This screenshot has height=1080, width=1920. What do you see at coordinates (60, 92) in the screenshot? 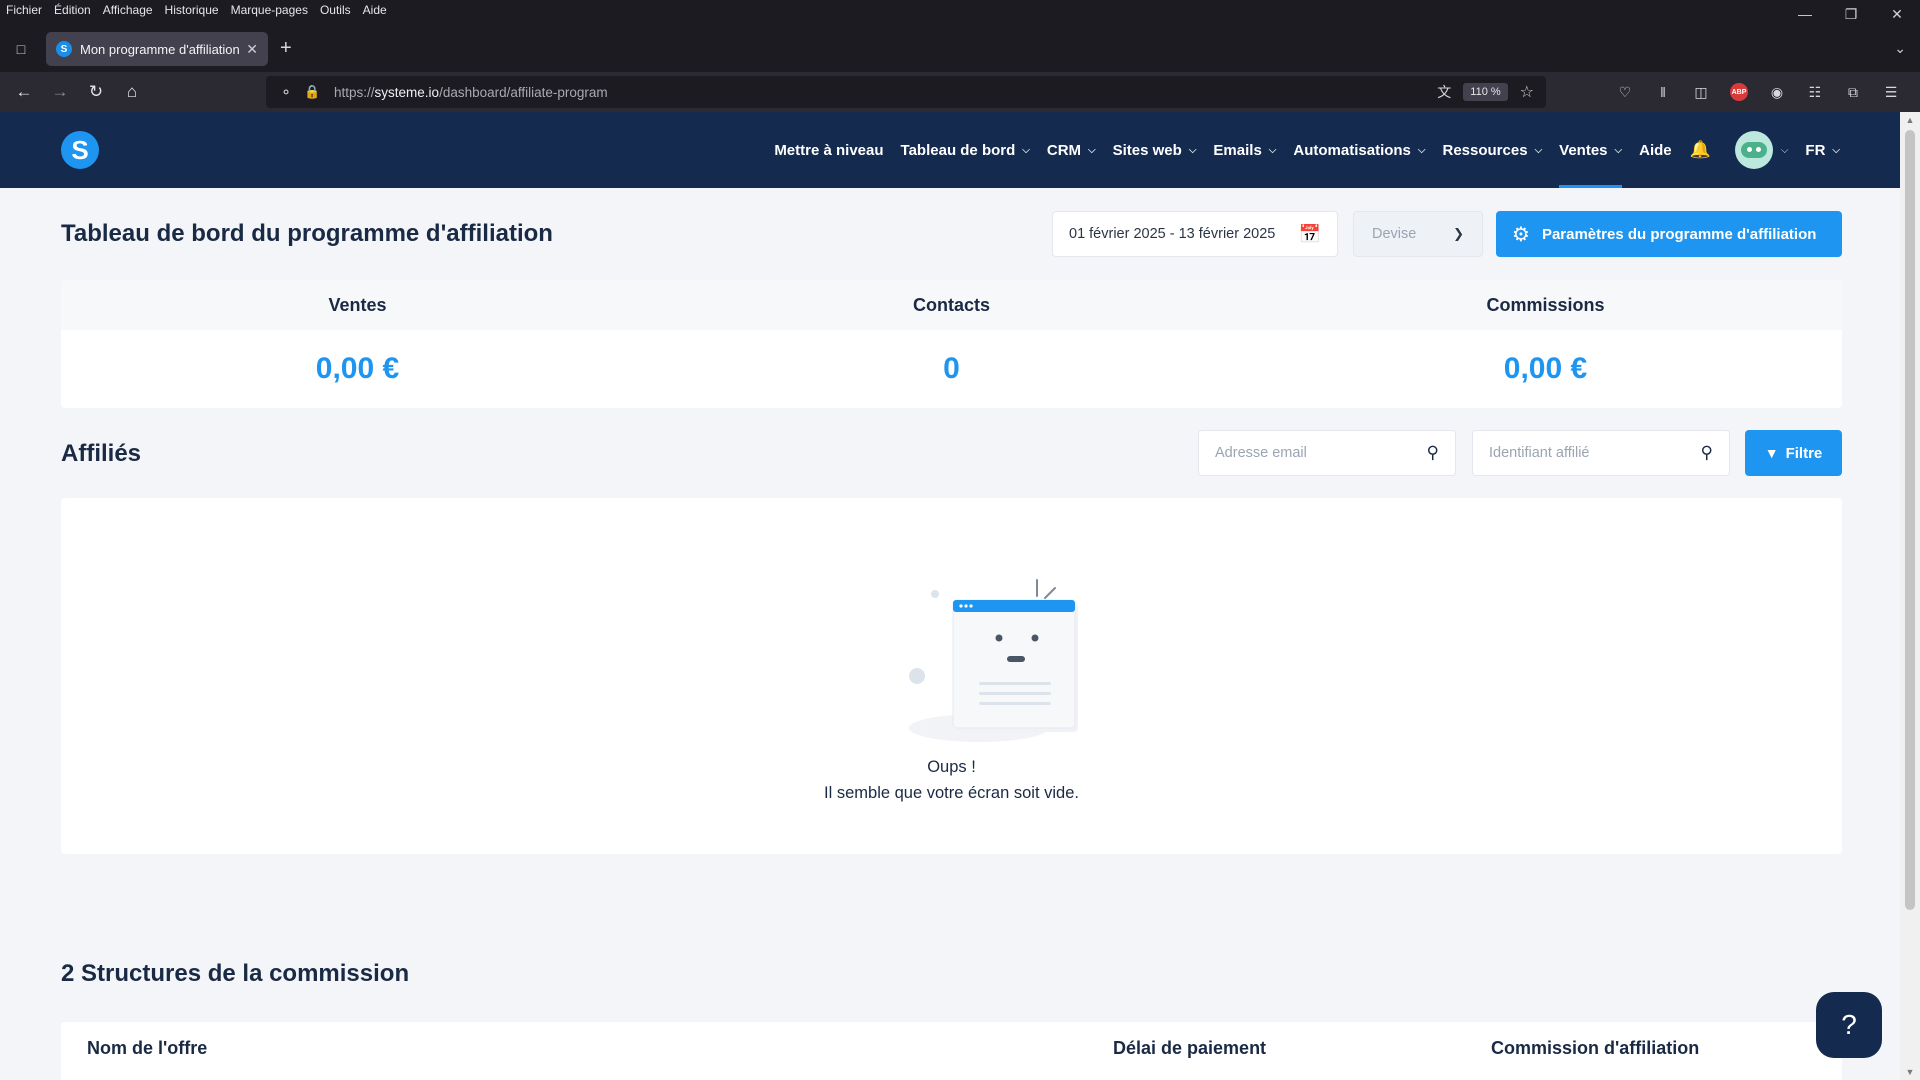
I see `forward-icon: →` at bounding box center [60, 92].